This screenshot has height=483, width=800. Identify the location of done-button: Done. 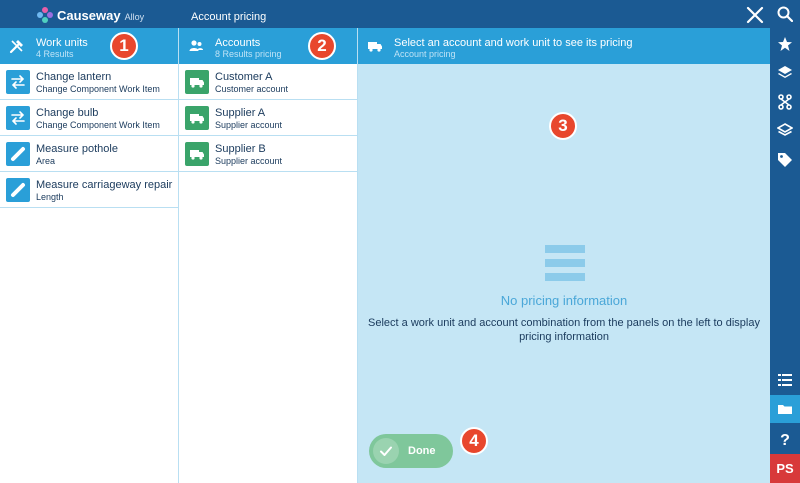
(411, 451).